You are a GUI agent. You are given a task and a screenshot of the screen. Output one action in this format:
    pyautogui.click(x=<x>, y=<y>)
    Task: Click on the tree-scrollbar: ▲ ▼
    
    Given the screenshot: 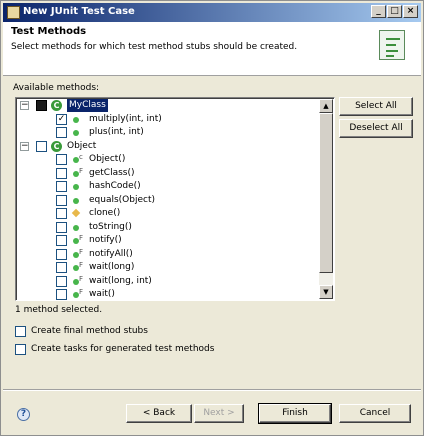 What is the action you would take?
    pyautogui.click(x=326, y=199)
    